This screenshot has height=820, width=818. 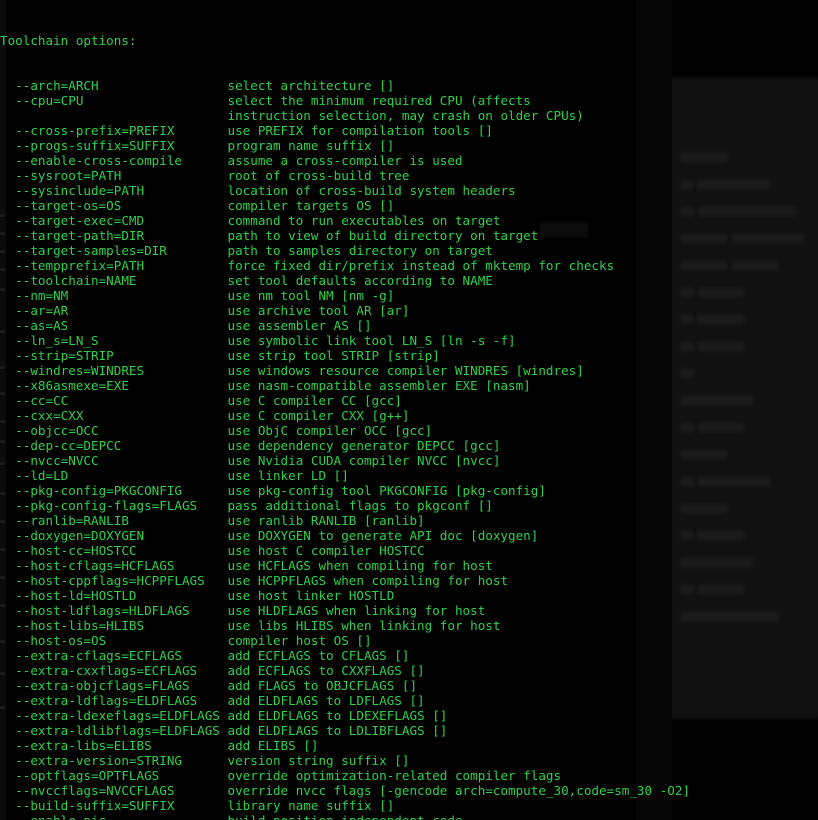 What do you see at coordinates (379, 385) in the screenshot?
I see `option-description: use nasm-compatible assembler EXE [nasm]` at bounding box center [379, 385].